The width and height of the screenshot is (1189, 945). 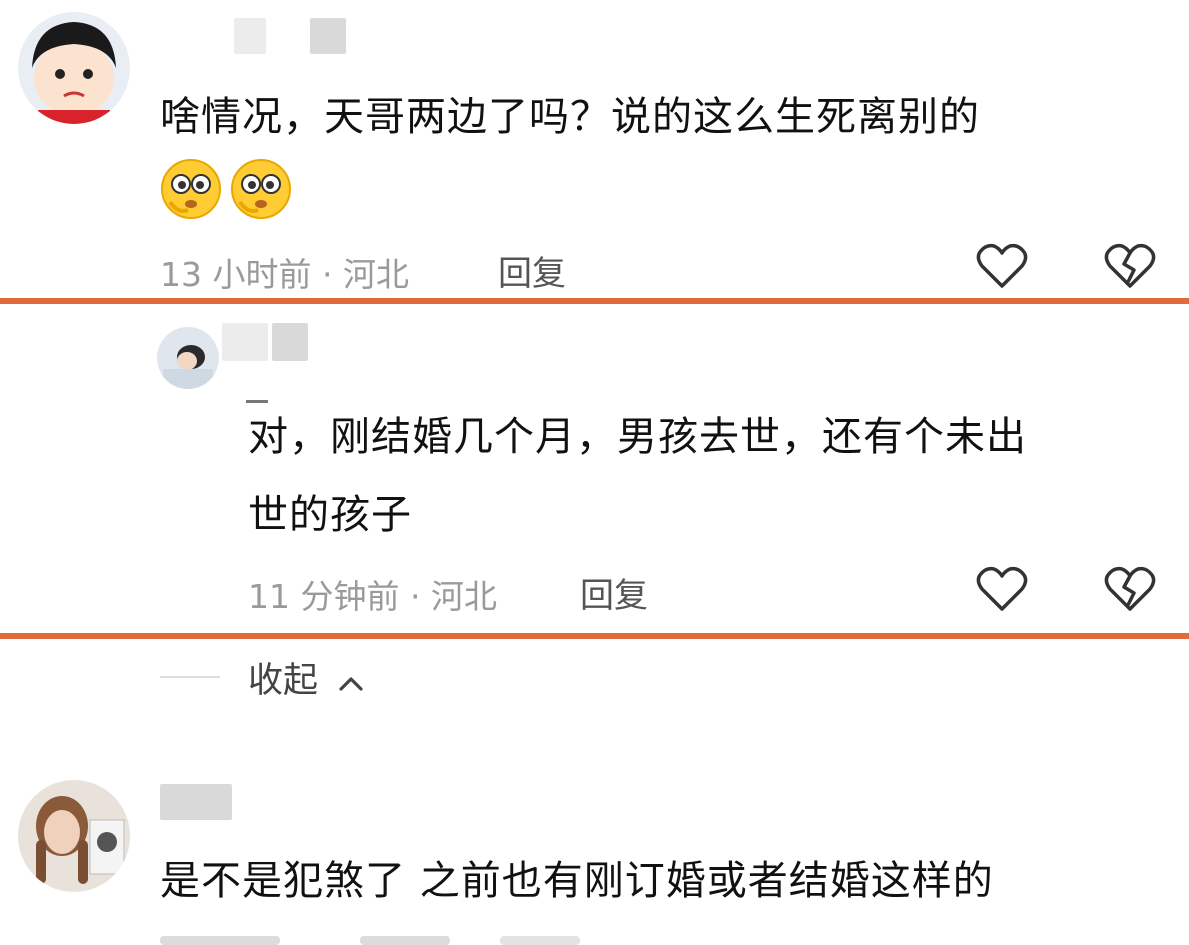 What do you see at coordinates (330, 515) in the screenshot?
I see `reply-1-text-line2: 世的孩子` at bounding box center [330, 515].